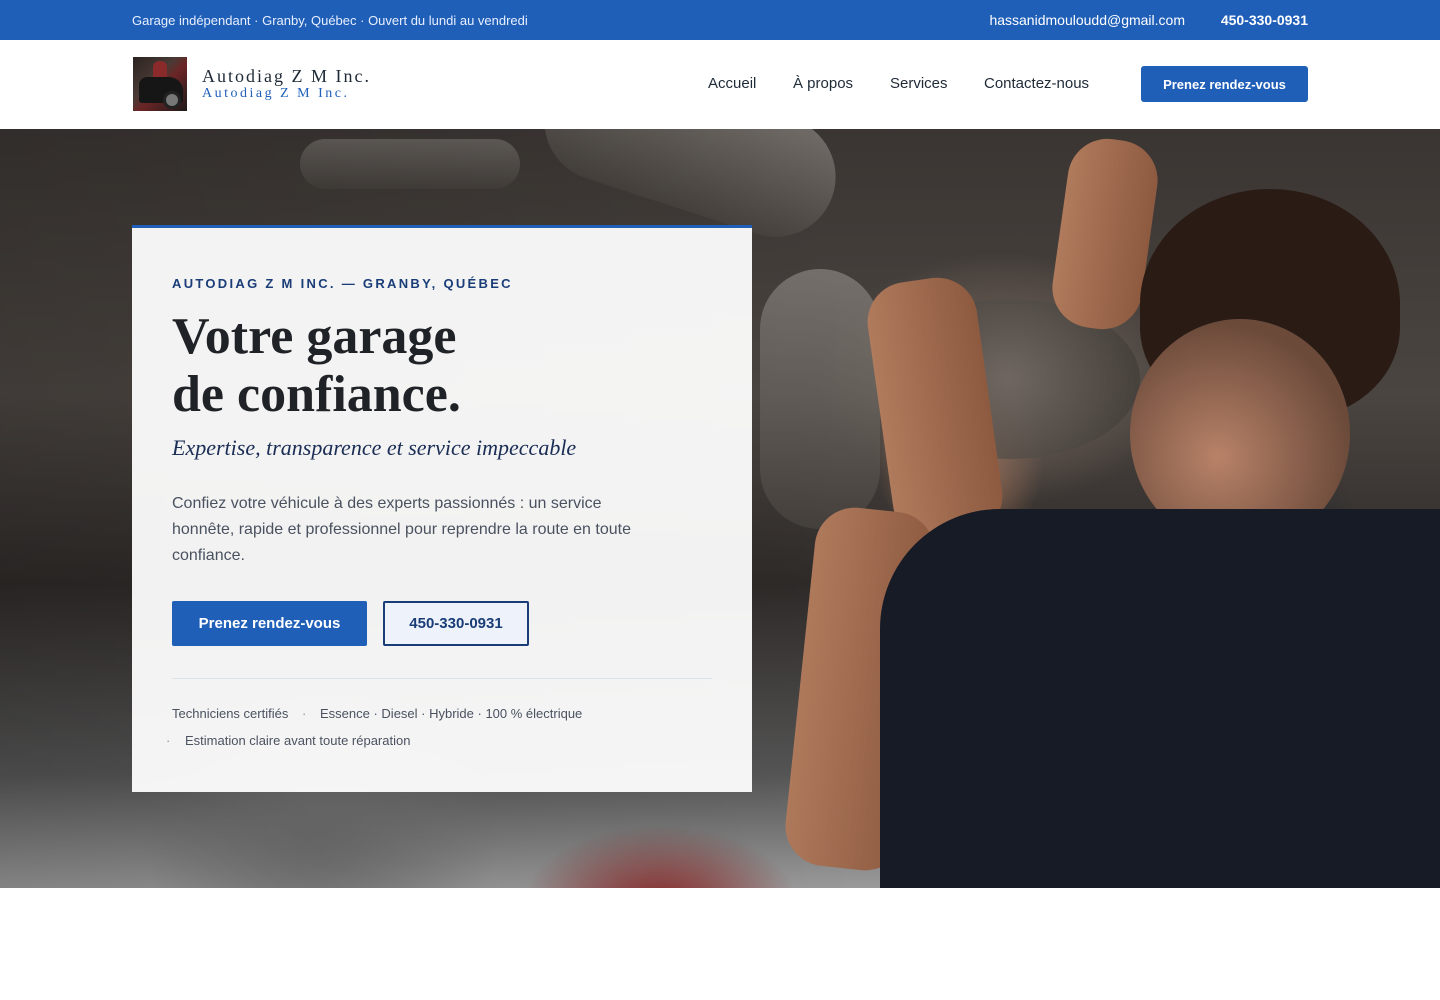  Describe the element at coordinates (1036, 83) in the screenshot. I see `nav-item-contactez-nous: Contactez-nous` at that location.